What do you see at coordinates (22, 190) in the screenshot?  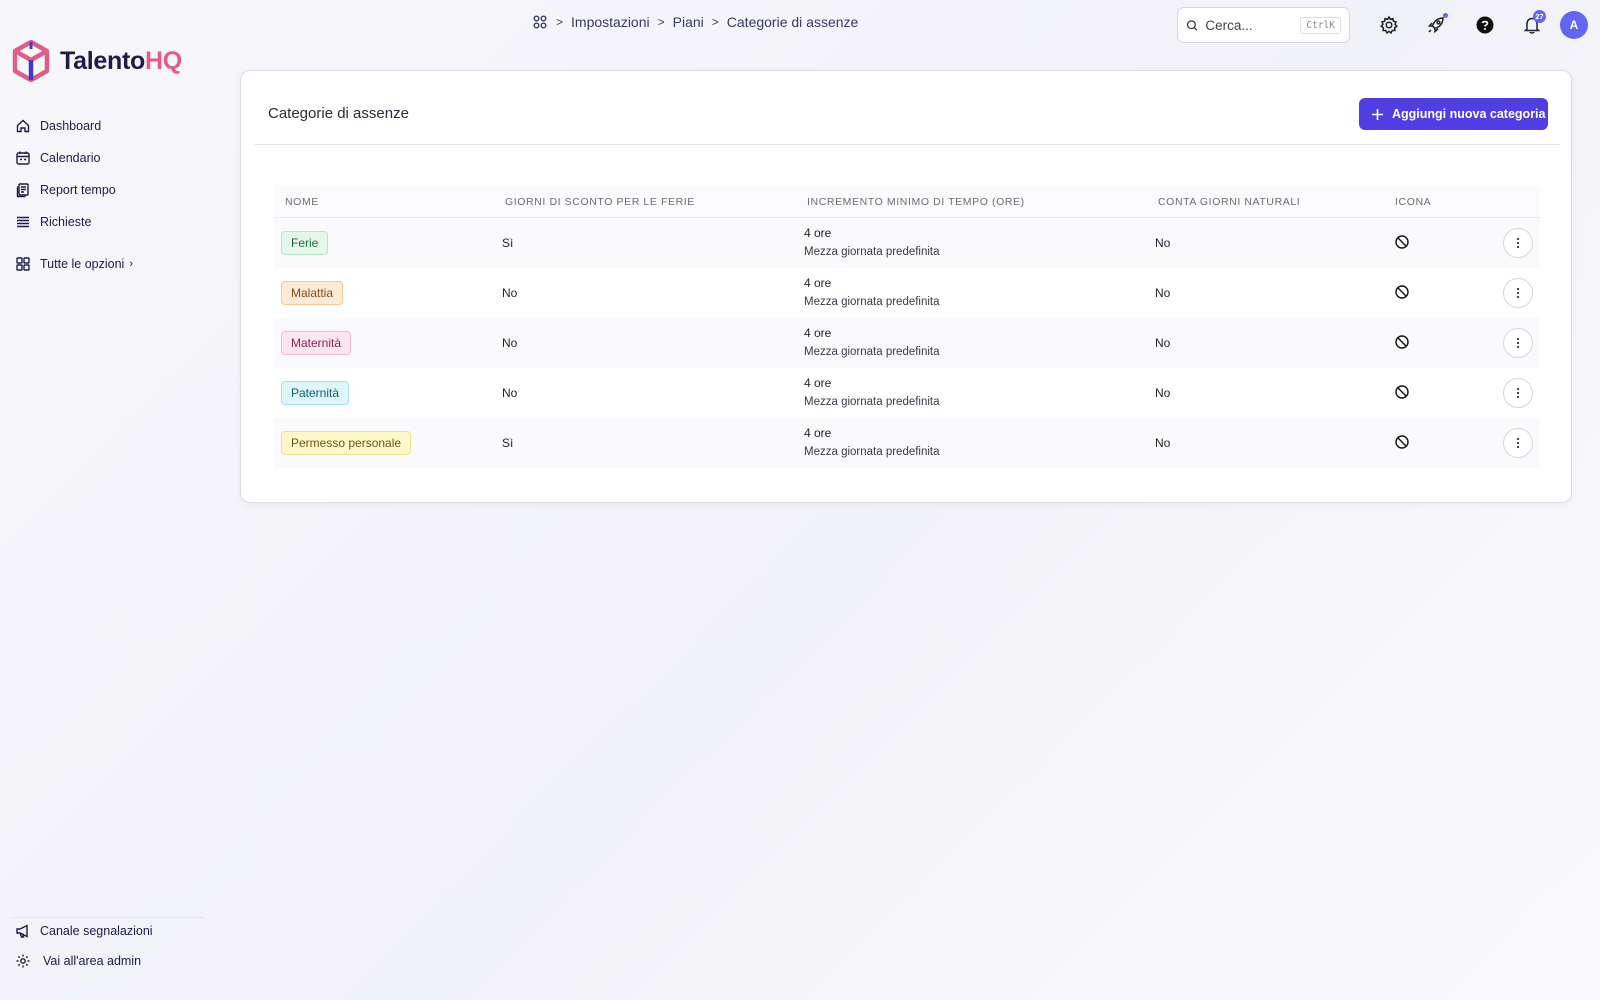 I see `report-icon` at bounding box center [22, 190].